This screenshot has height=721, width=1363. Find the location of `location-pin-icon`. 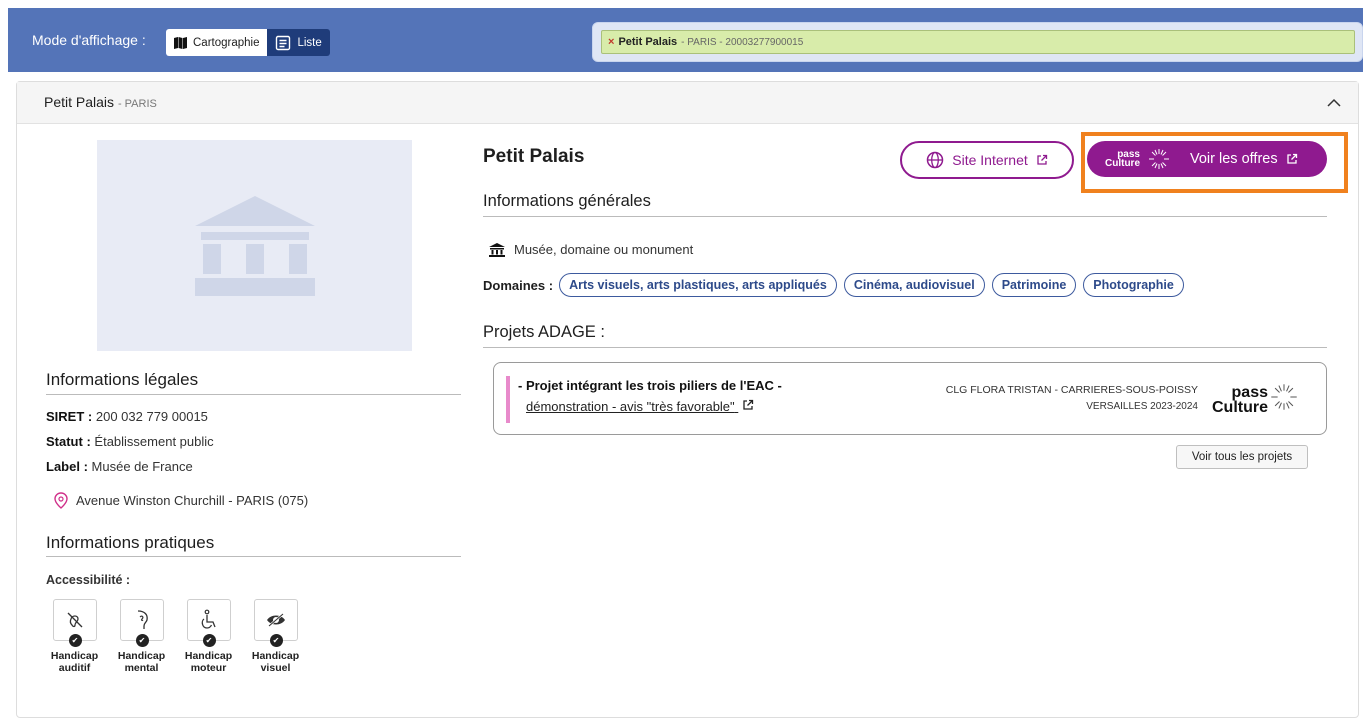

location-pin-icon is located at coordinates (61, 500).